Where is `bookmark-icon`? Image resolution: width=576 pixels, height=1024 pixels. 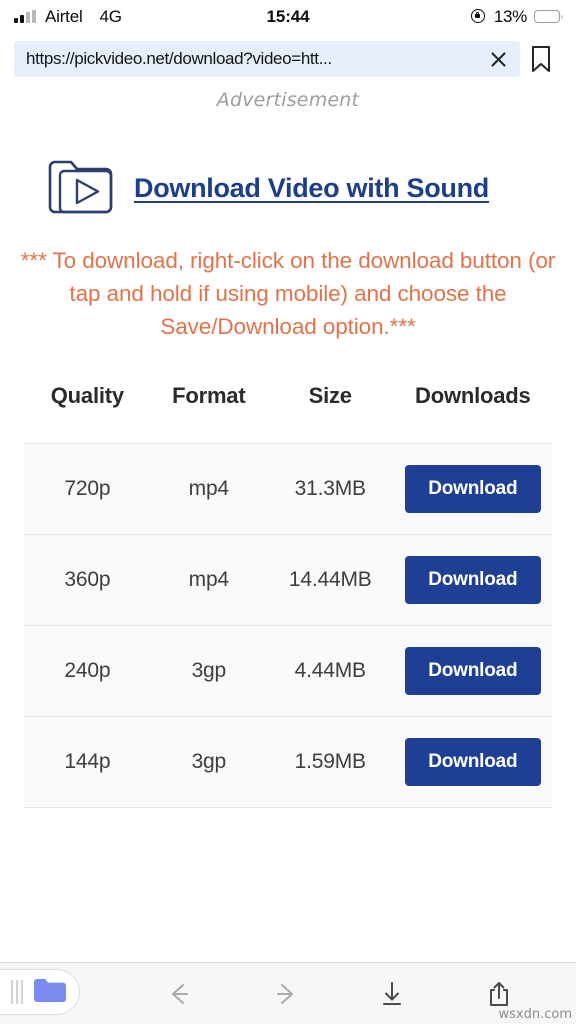 bookmark-icon is located at coordinates (541, 59).